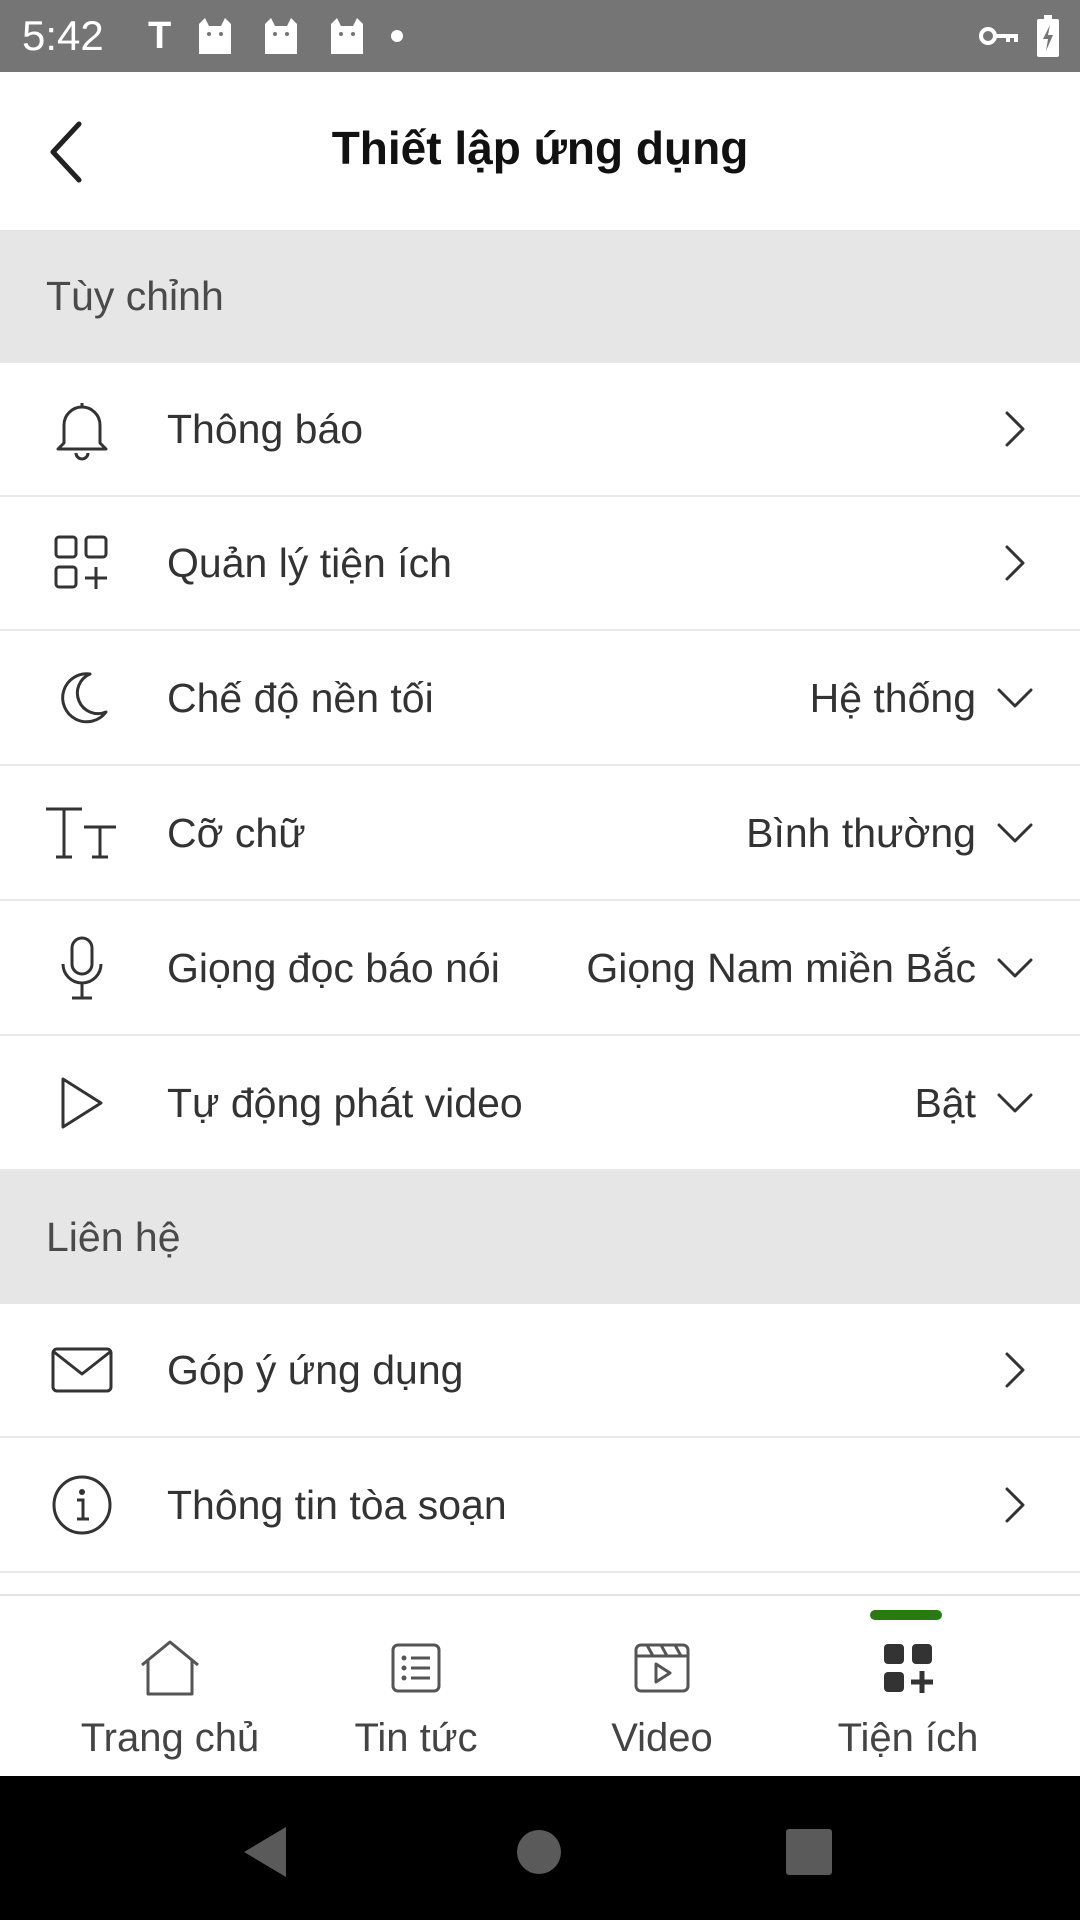  I want to click on bottom-nav: Trang chủ Tin tức Video Tiện ích, so click(540, 1685).